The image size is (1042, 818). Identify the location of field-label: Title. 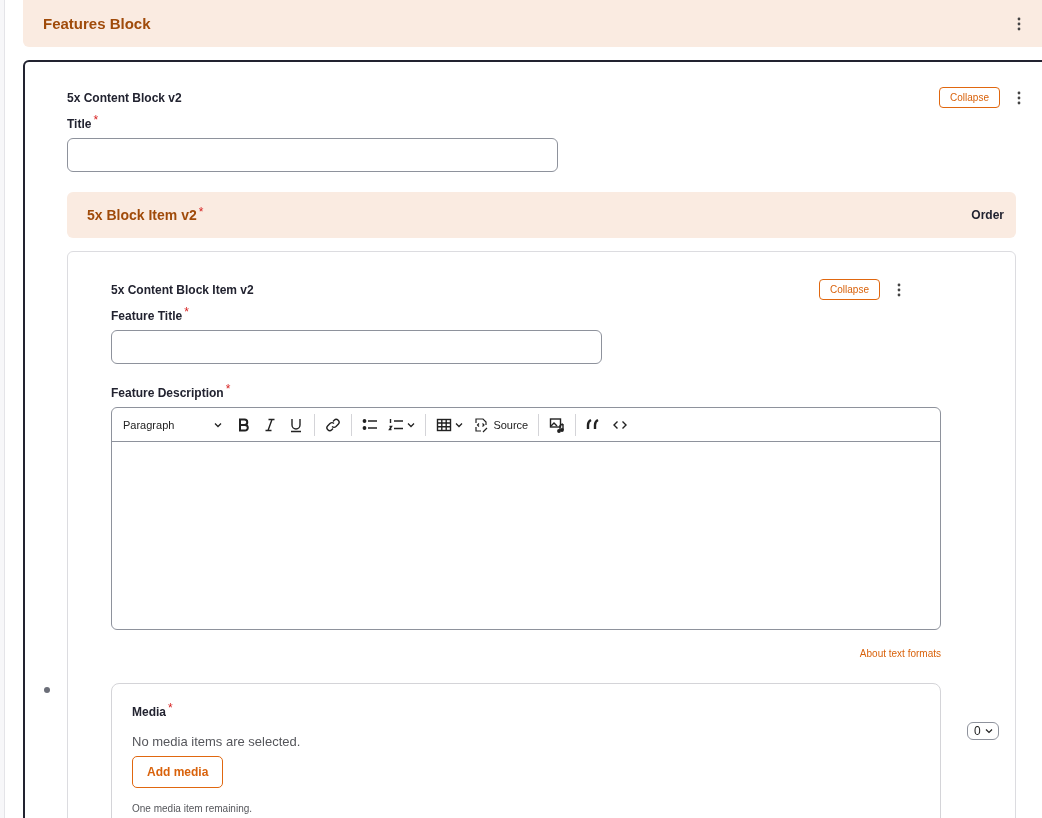
(79, 124).